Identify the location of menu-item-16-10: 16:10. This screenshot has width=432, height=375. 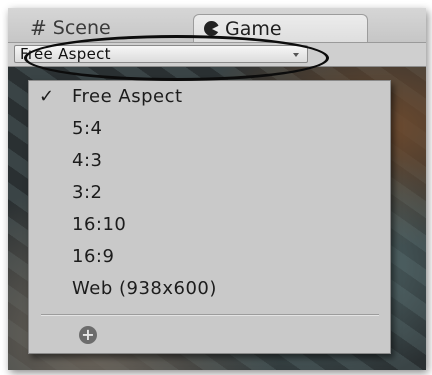
(209, 224).